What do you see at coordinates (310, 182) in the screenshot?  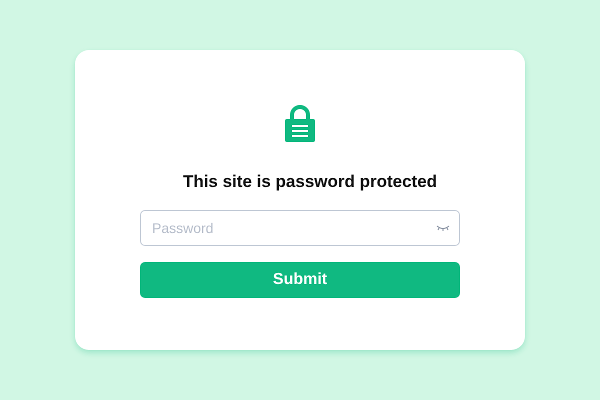 I see `page-title: This site is password protected` at bounding box center [310, 182].